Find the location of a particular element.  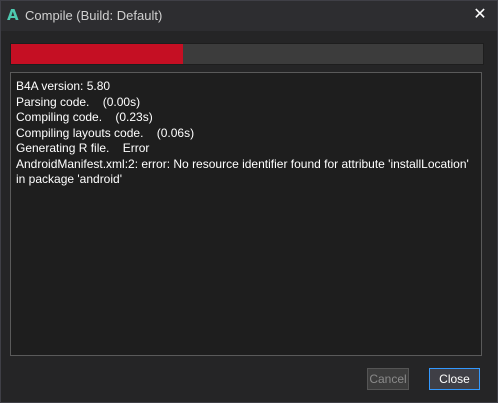

b4a-app-icon: A is located at coordinates (13, 15).